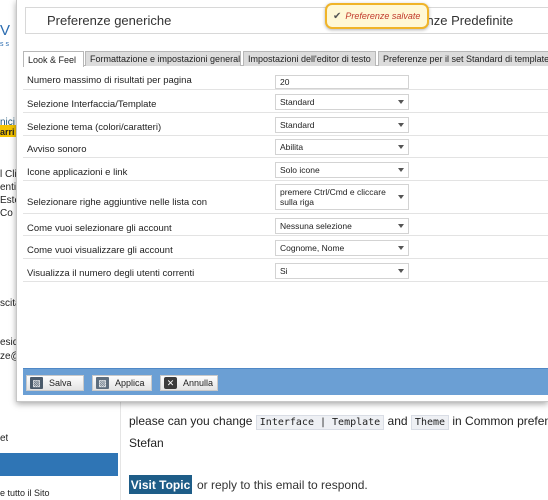 The width and height of the screenshot is (548, 500). I want to click on sound-select: Abilita, so click(342, 147).